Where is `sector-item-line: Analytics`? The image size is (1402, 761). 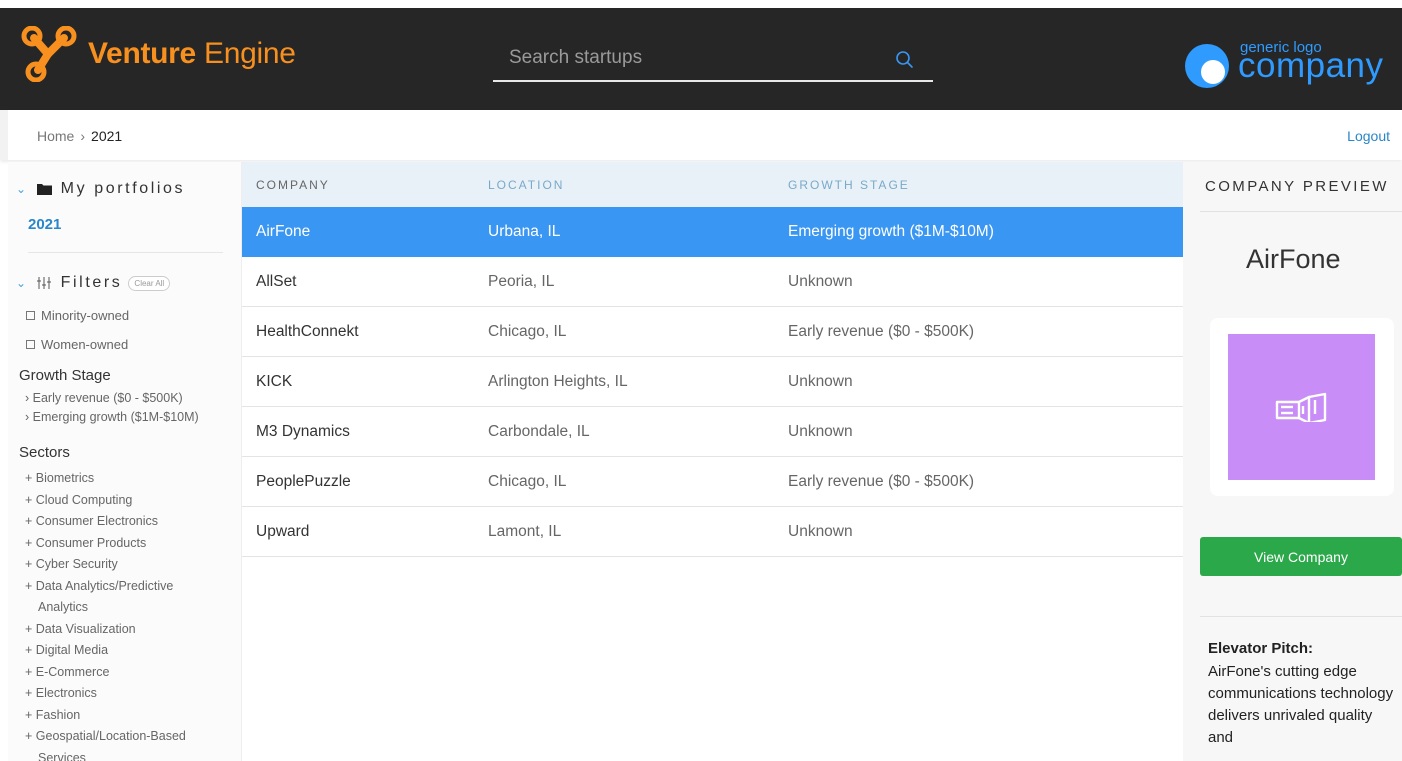 sector-item-line: Analytics is located at coordinates (63, 607).